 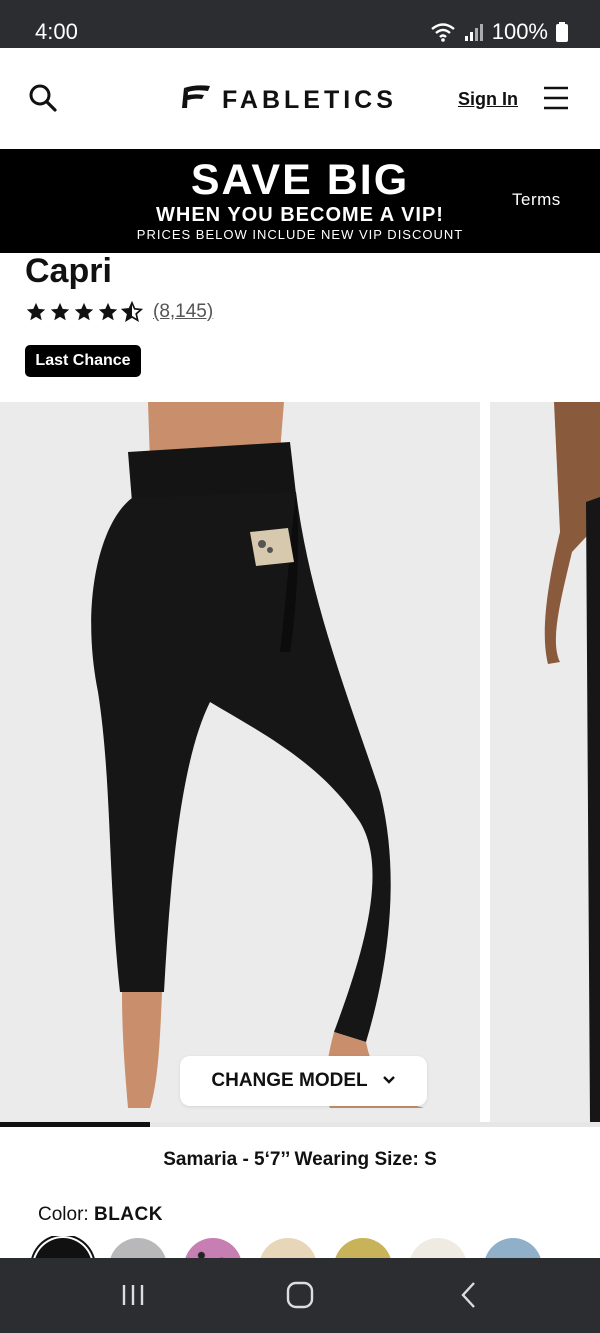 I want to click on home-icon, so click(x=300, y=1295).